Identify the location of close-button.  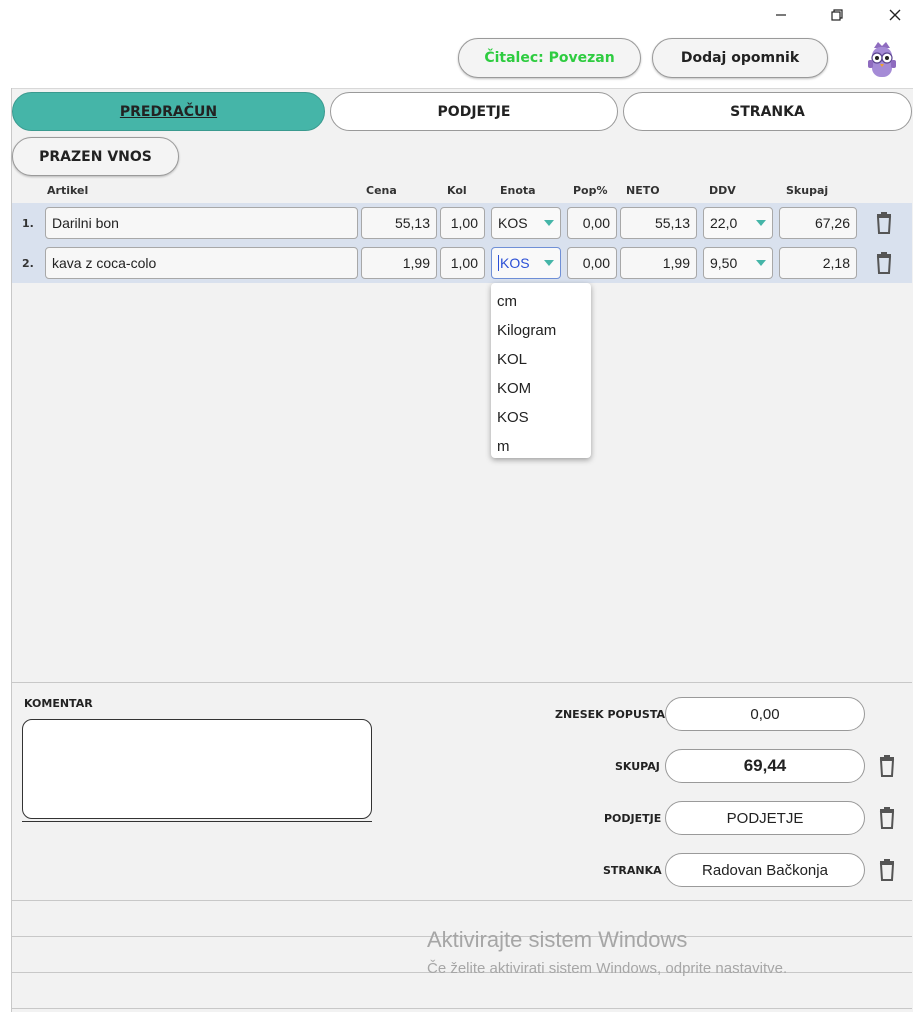
(894, 15).